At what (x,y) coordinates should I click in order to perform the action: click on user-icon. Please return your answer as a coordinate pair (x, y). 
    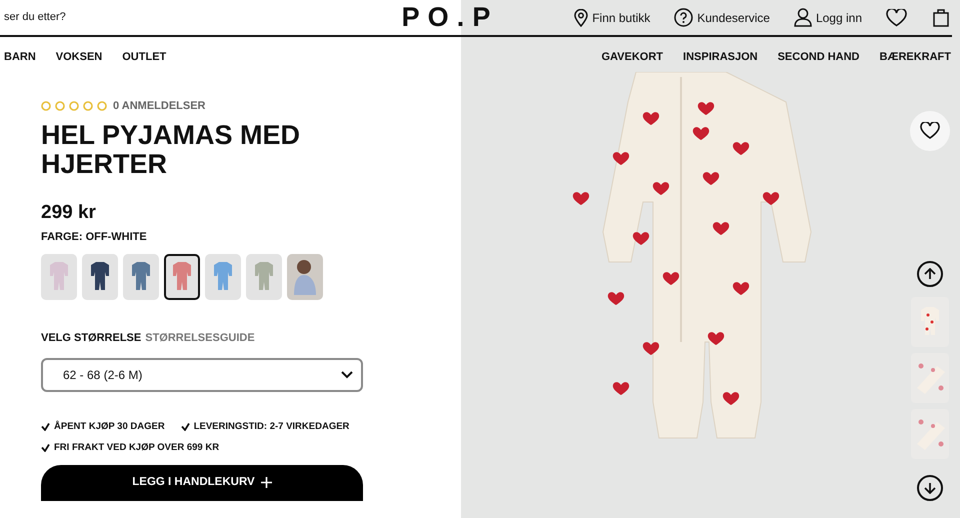
    Looking at the image, I should click on (803, 17).